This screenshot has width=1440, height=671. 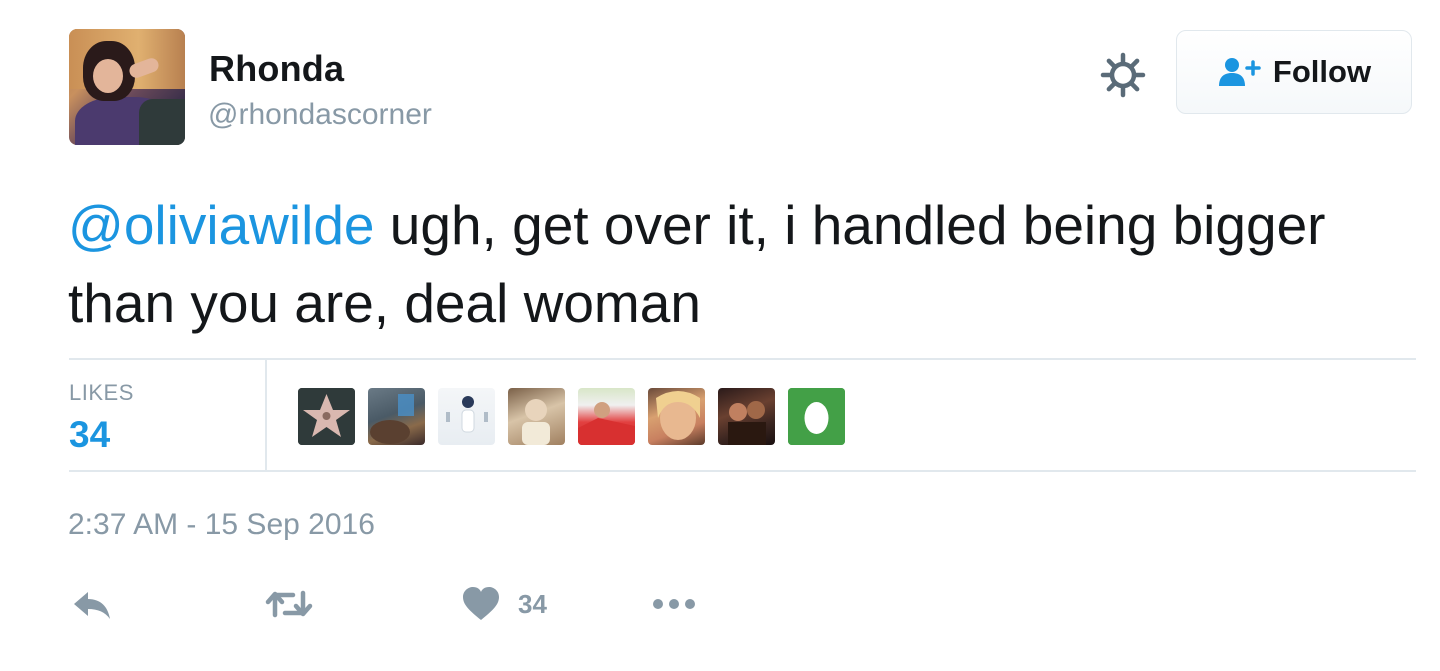 I want to click on retweet-icon, so click(x=289, y=604).